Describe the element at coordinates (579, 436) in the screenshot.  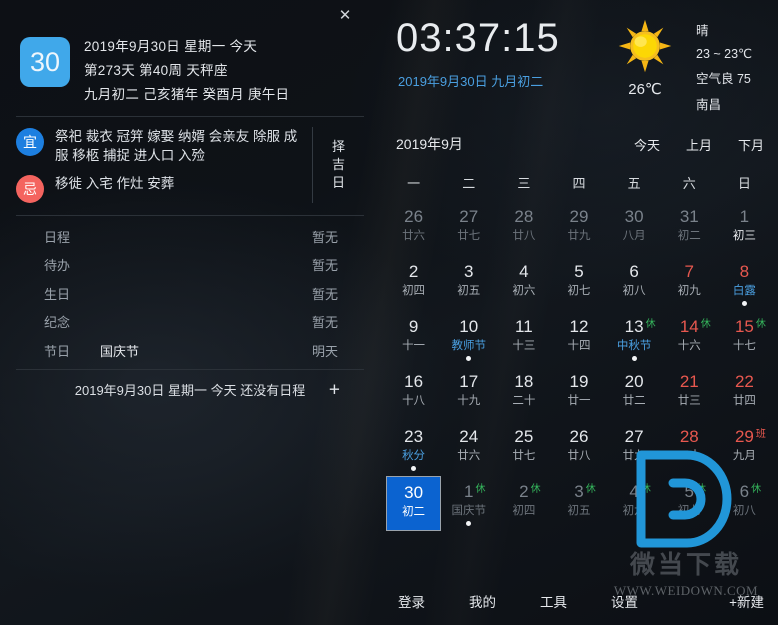
I see `day-number: 26` at that location.